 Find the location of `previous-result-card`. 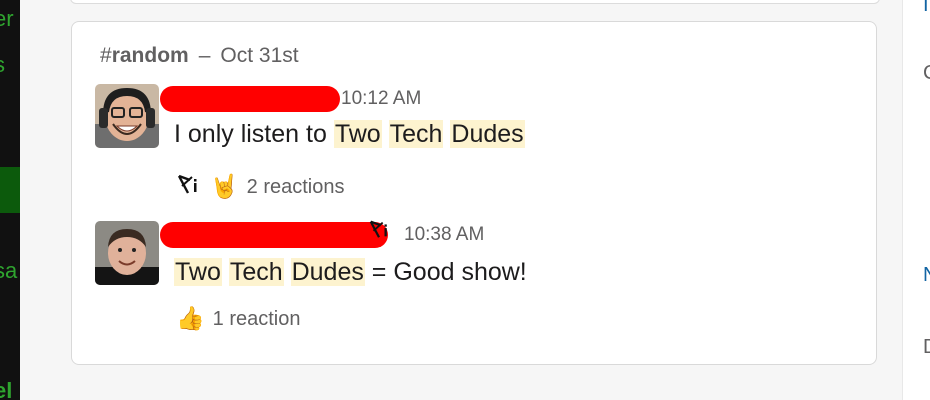

previous-result-card is located at coordinates (475, 2).